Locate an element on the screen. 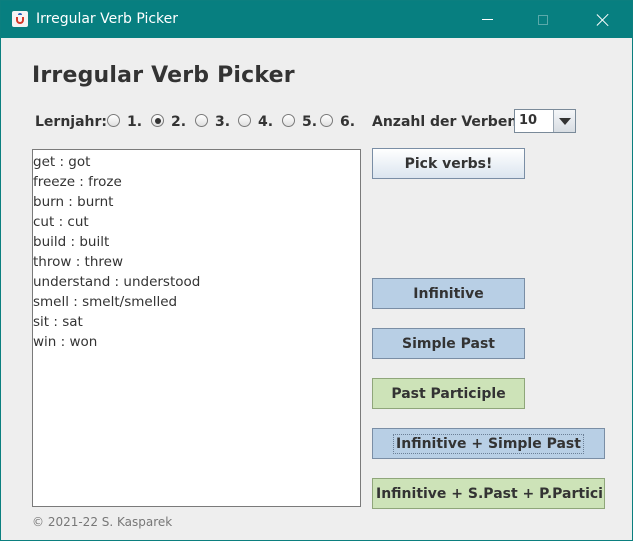  simple-past-button: Simple Past is located at coordinates (448, 343).